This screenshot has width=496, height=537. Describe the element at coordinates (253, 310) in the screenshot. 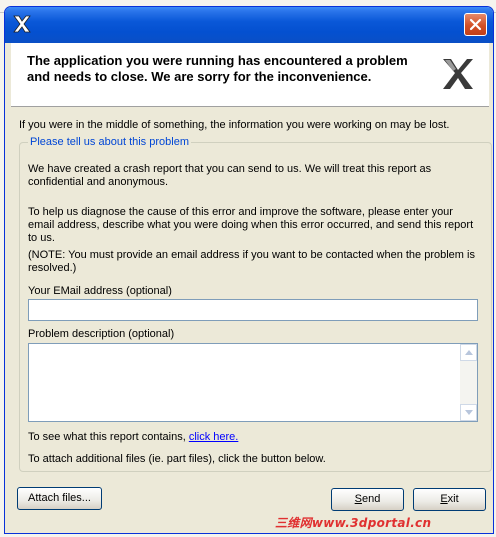

I see `email-field` at that location.